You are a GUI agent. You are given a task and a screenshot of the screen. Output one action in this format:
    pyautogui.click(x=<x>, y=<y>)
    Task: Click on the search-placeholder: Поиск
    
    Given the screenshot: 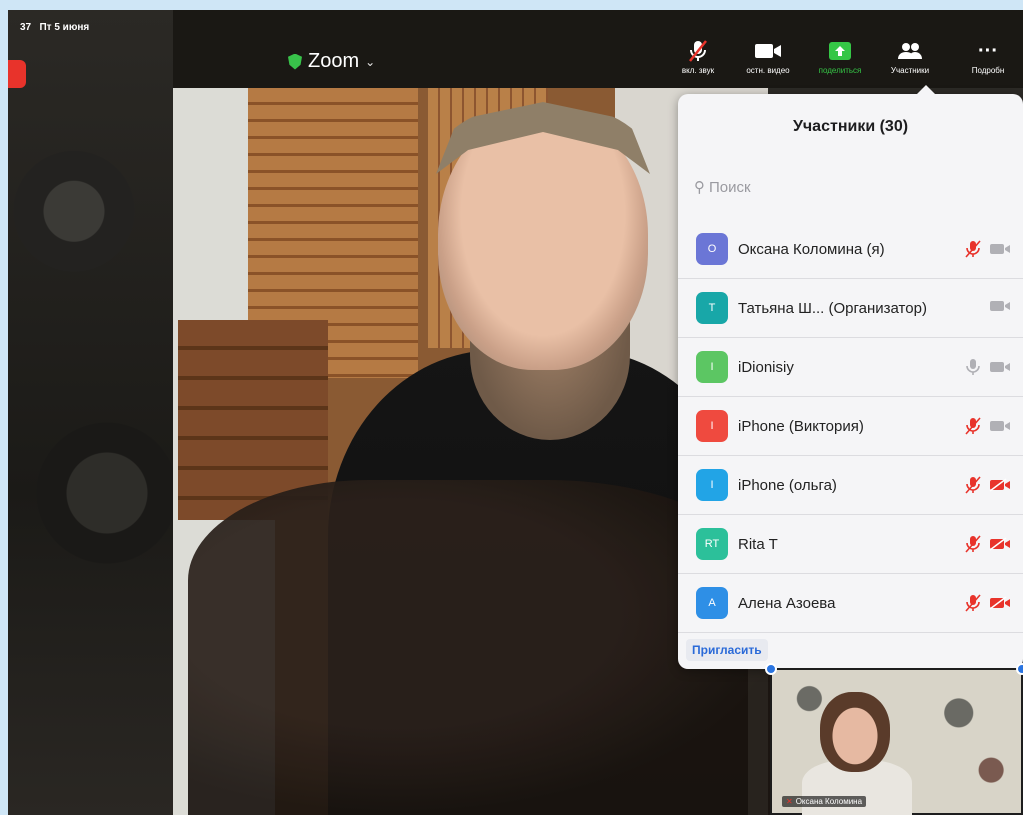 What is the action you would take?
    pyautogui.click(x=730, y=187)
    